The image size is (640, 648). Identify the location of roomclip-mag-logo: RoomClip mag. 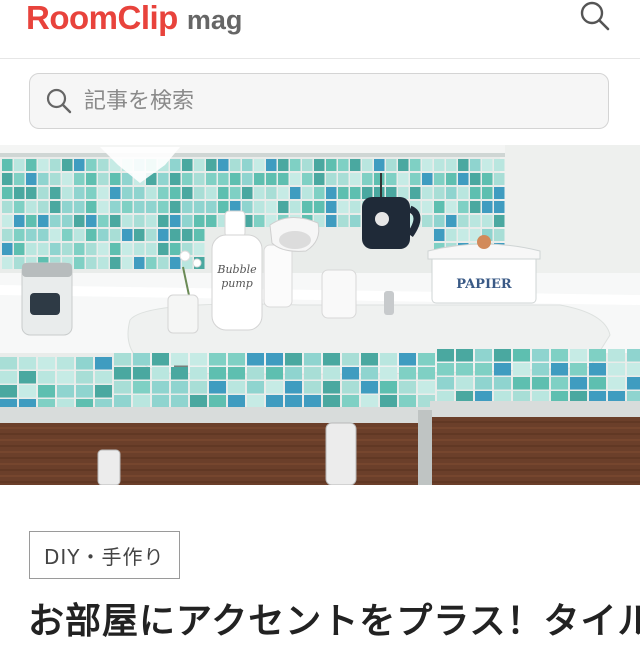
(134, 19).